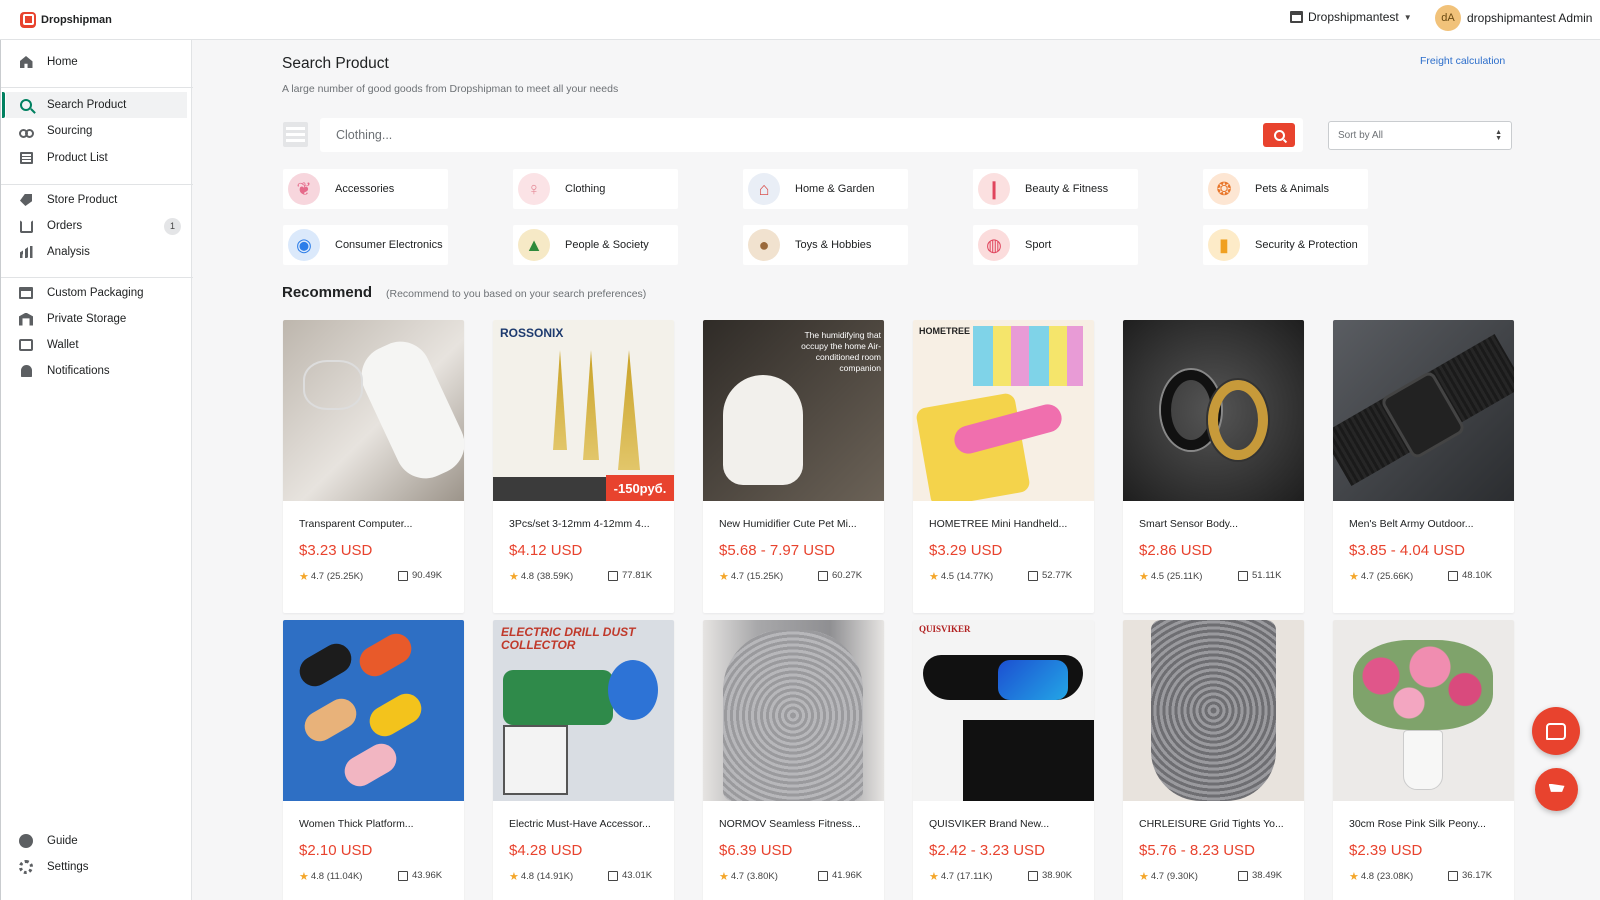 This screenshot has height=900, width=1600. I want to click on product-rating: ★ 4.8 (38.59K), so click(541, 576).